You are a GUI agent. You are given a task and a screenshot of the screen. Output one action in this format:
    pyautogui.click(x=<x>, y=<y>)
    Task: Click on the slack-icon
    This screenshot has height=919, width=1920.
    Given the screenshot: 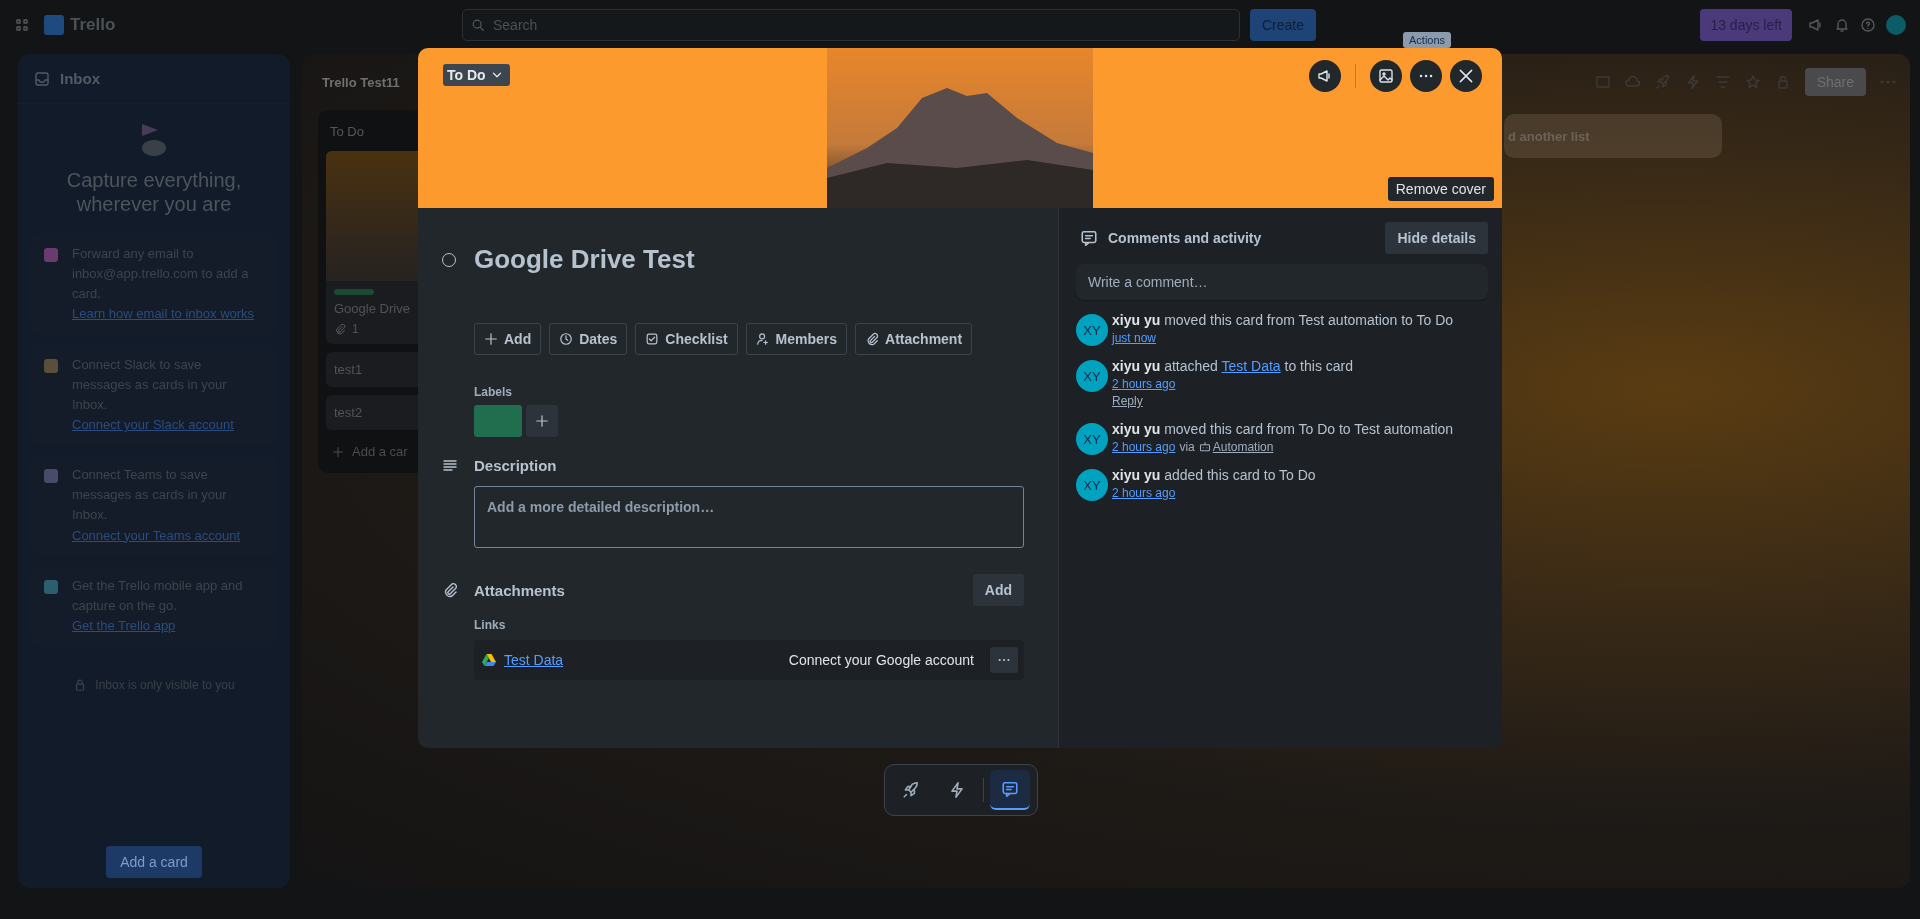 What is the action you would take?
    pyautogui.click(x=51, y=365)
    